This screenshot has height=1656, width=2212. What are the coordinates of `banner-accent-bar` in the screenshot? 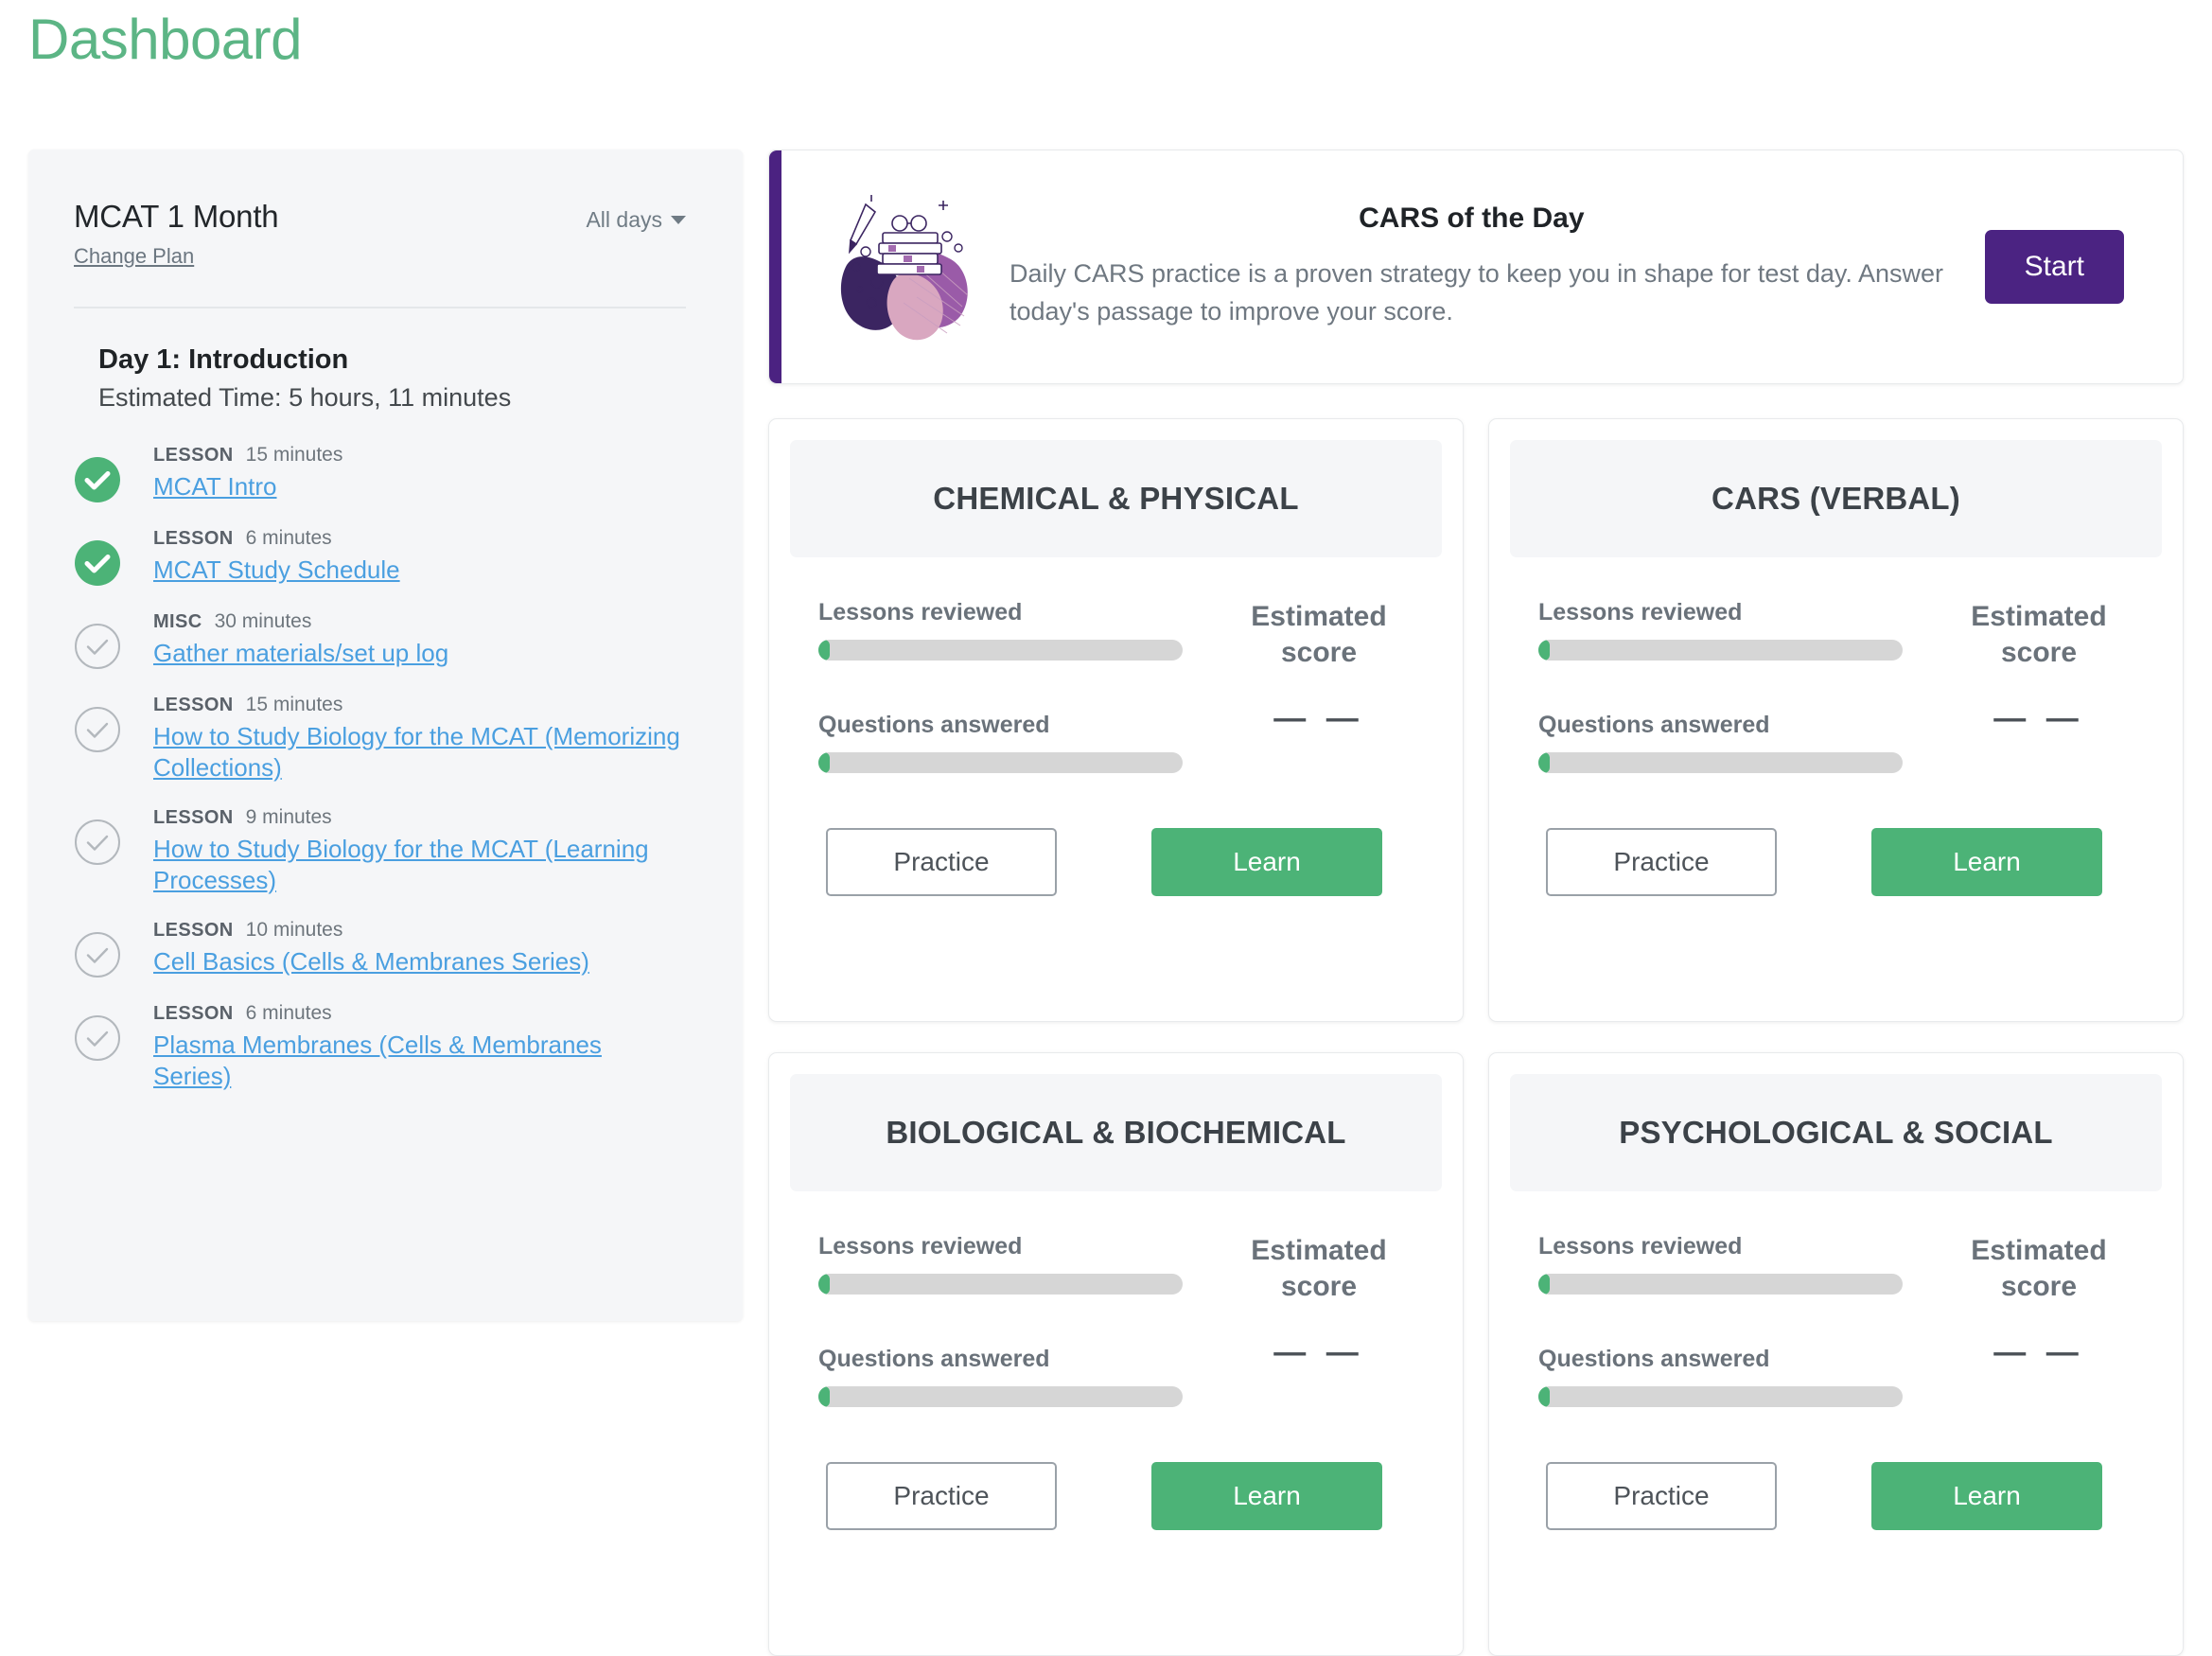 It's located at (775, 266).